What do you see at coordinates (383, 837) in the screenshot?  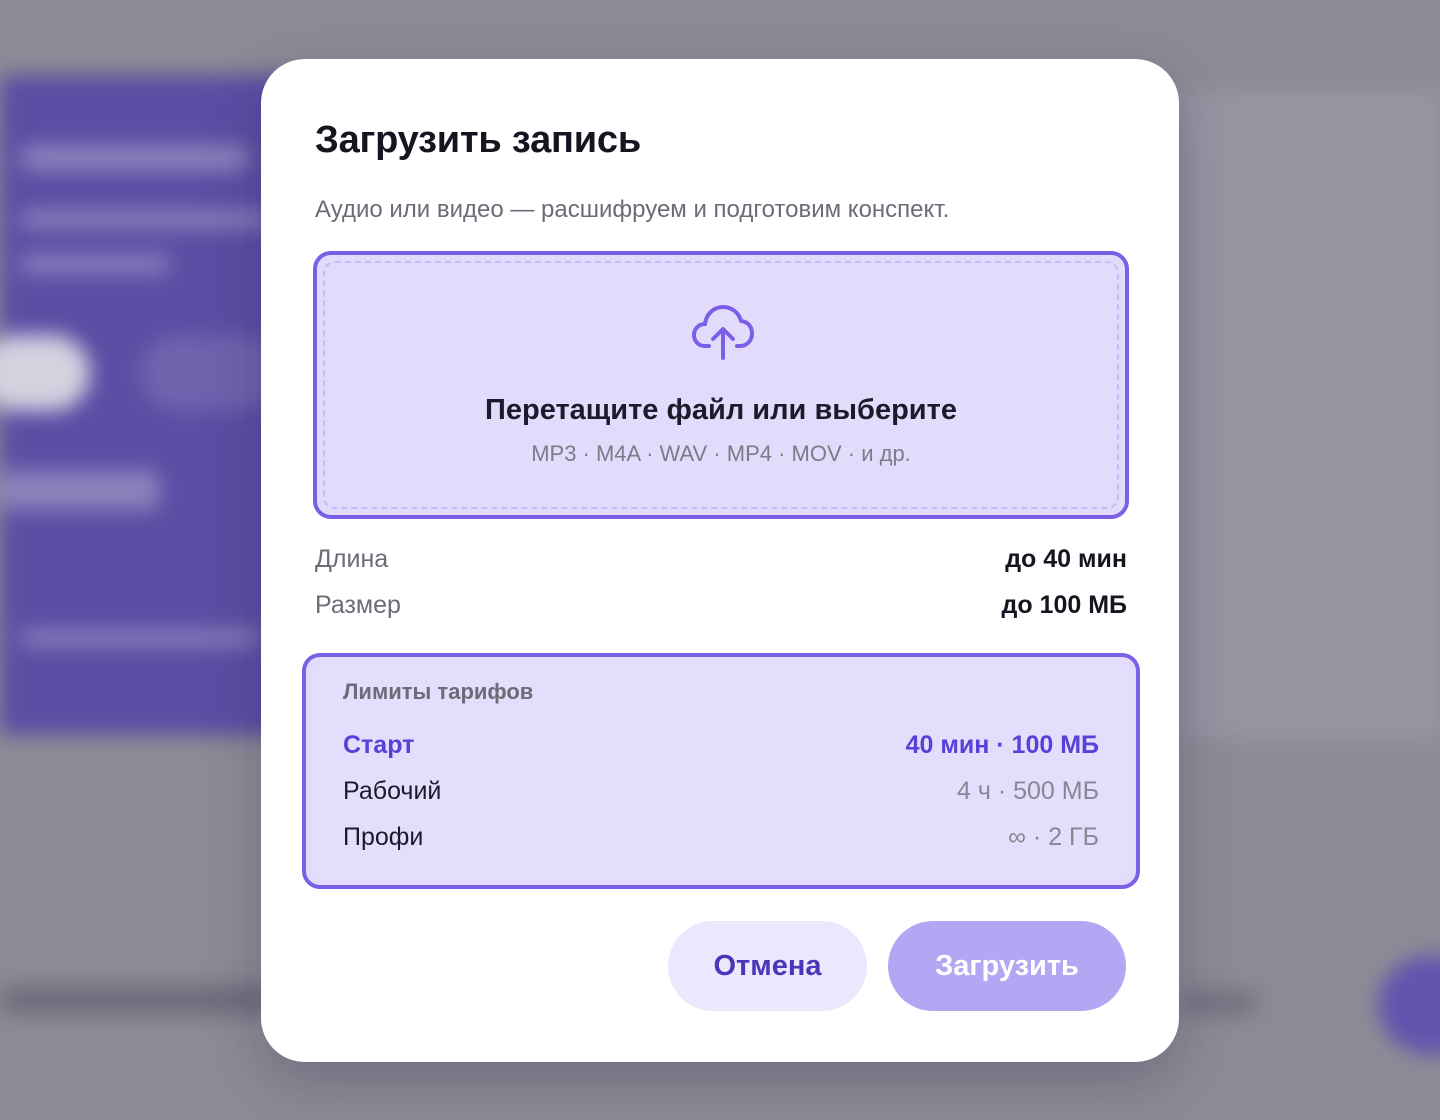 I see `plan-name: Профи` at bounding box center [383, 837].